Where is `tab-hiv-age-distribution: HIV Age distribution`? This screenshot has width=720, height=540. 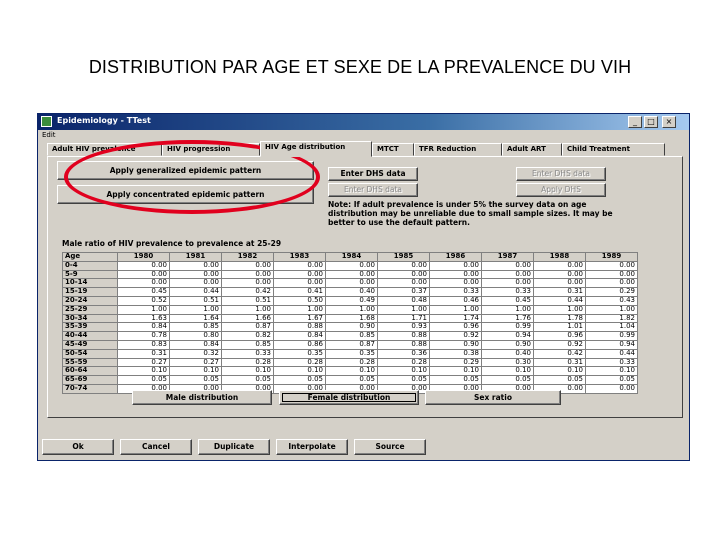
tab-hiv-age-distribution: HIV Age distribution is located at coordinates (316, 149).